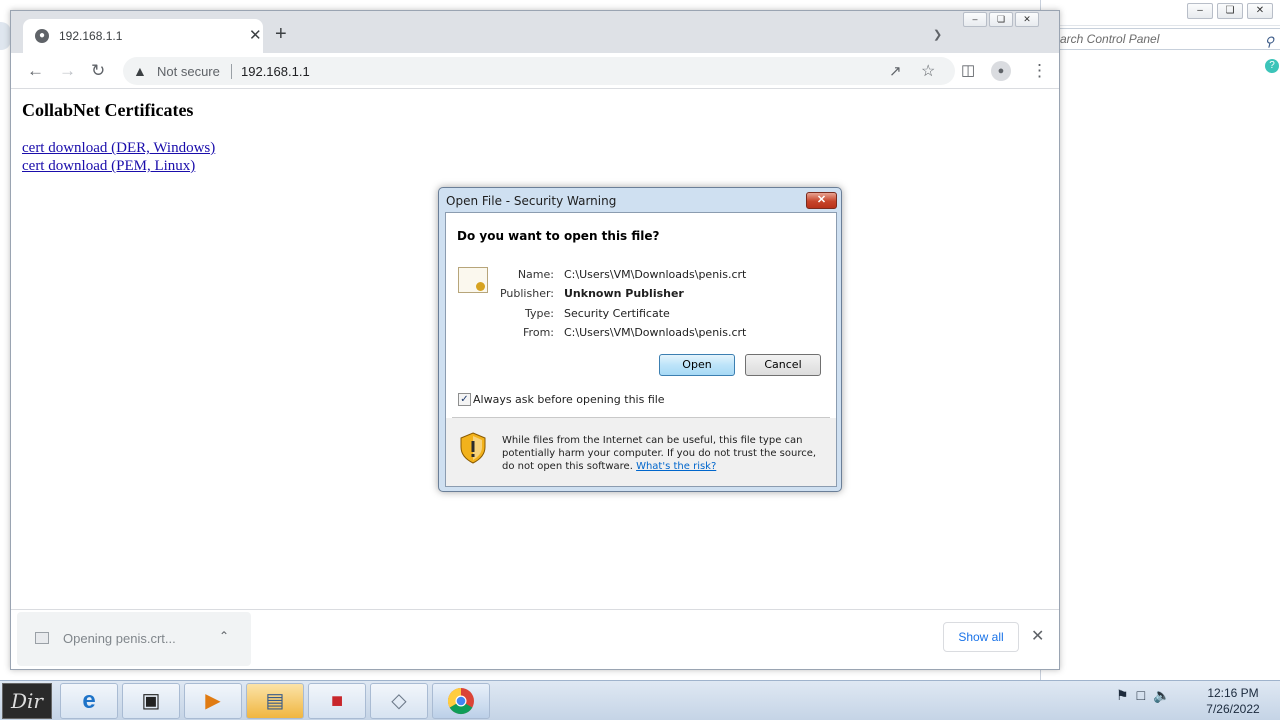 This screenshot has height=720, width=1280. What do you see at coordinates (91, 36) in the screenshot?
I see `tab-title: 192.168.1.1` at bounding box center [91, 36].